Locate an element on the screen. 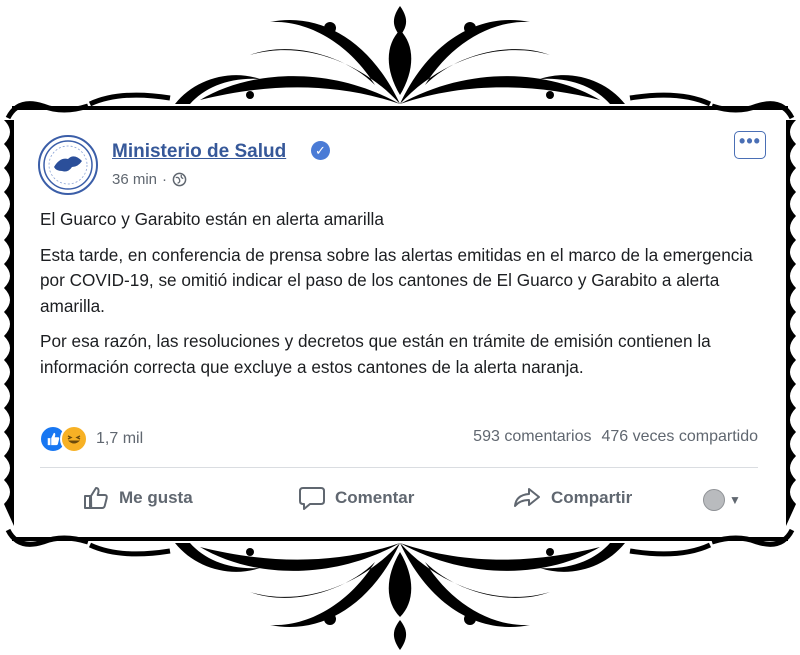 This screenshot has width=800, height=655. like-button-label: Me gusta is located at coordinates (156, 497).